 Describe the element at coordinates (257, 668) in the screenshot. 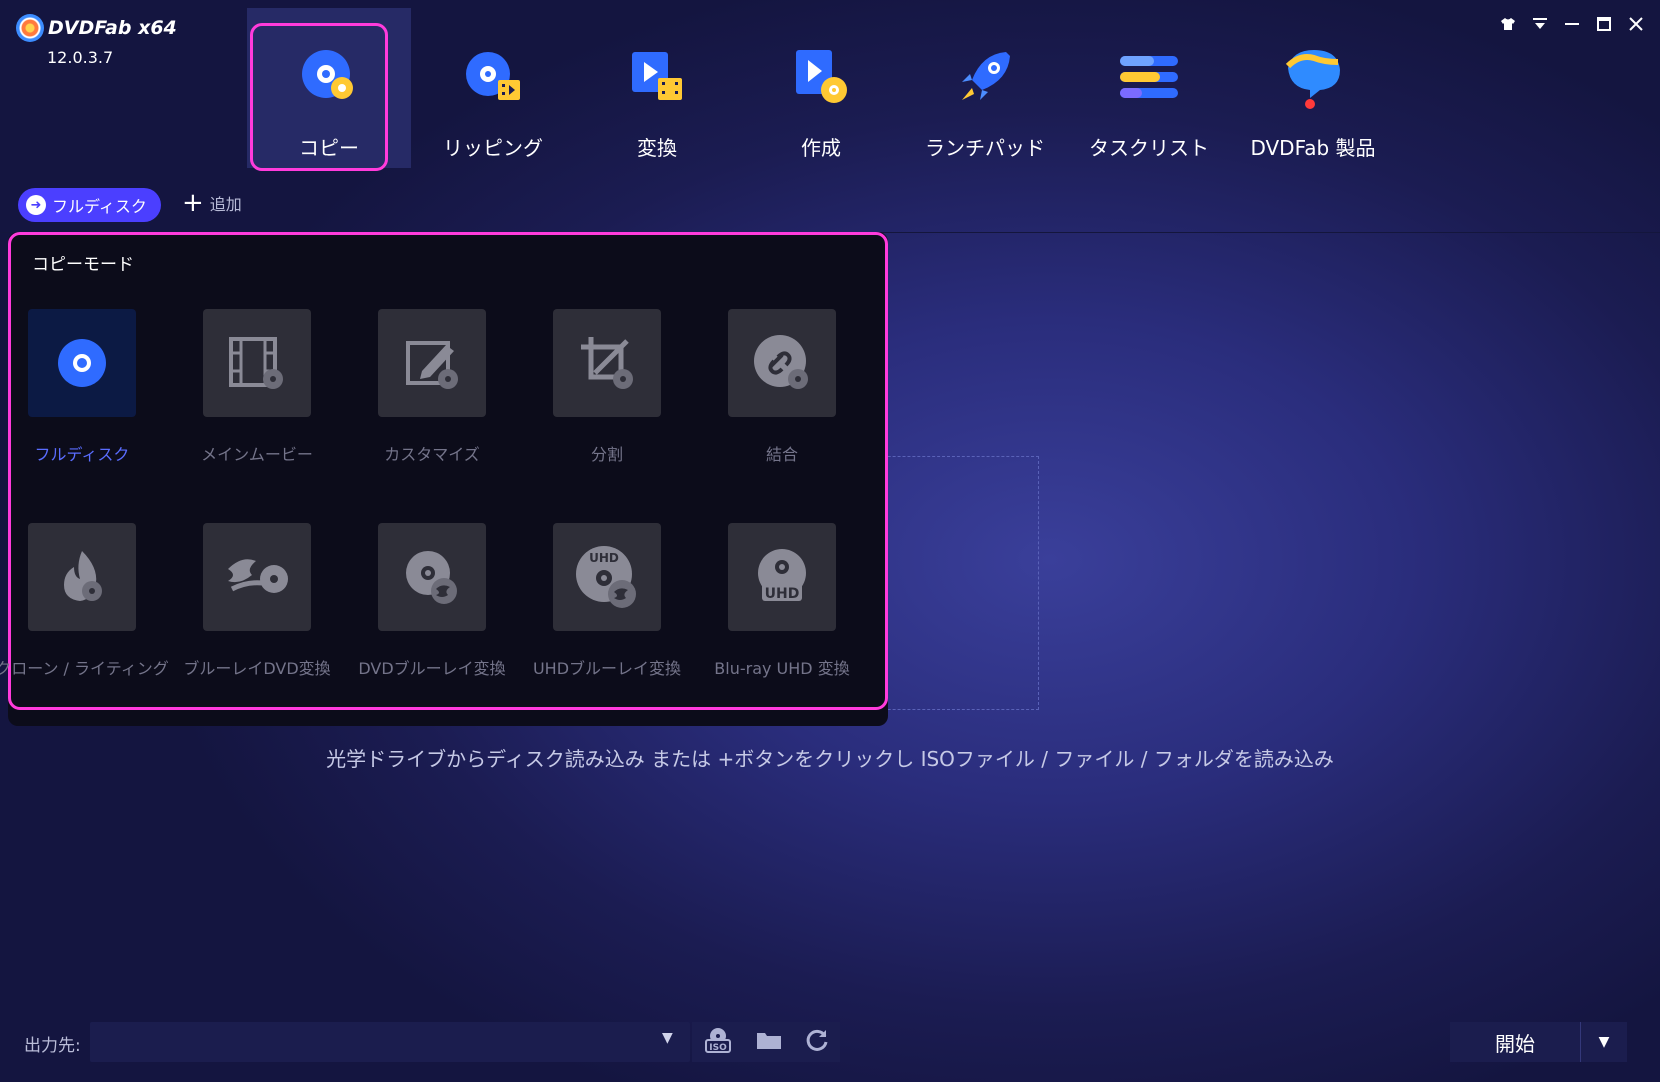

I see `mode-label: ブルーレイDVD変換` at that location.